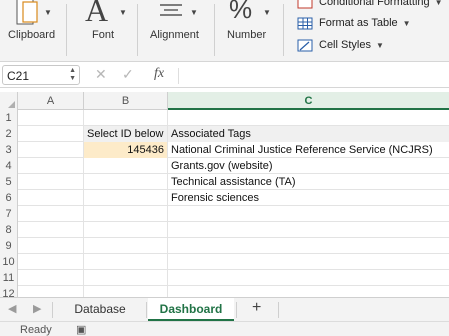 The width and height of the screenshot is (449, 336). What do you see at coordinates (51, 198) in the screenshot?
I see `cell-A6` at bounding box center [51, 198].